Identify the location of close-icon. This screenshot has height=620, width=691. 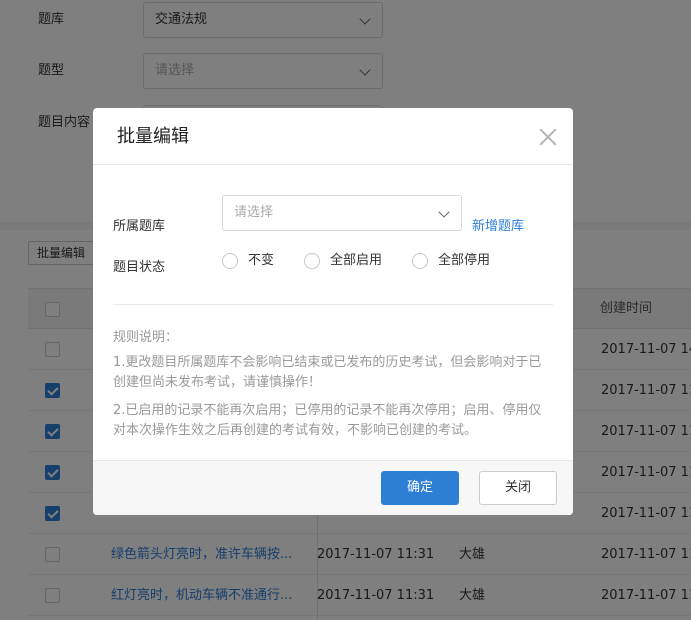
(548, 137).